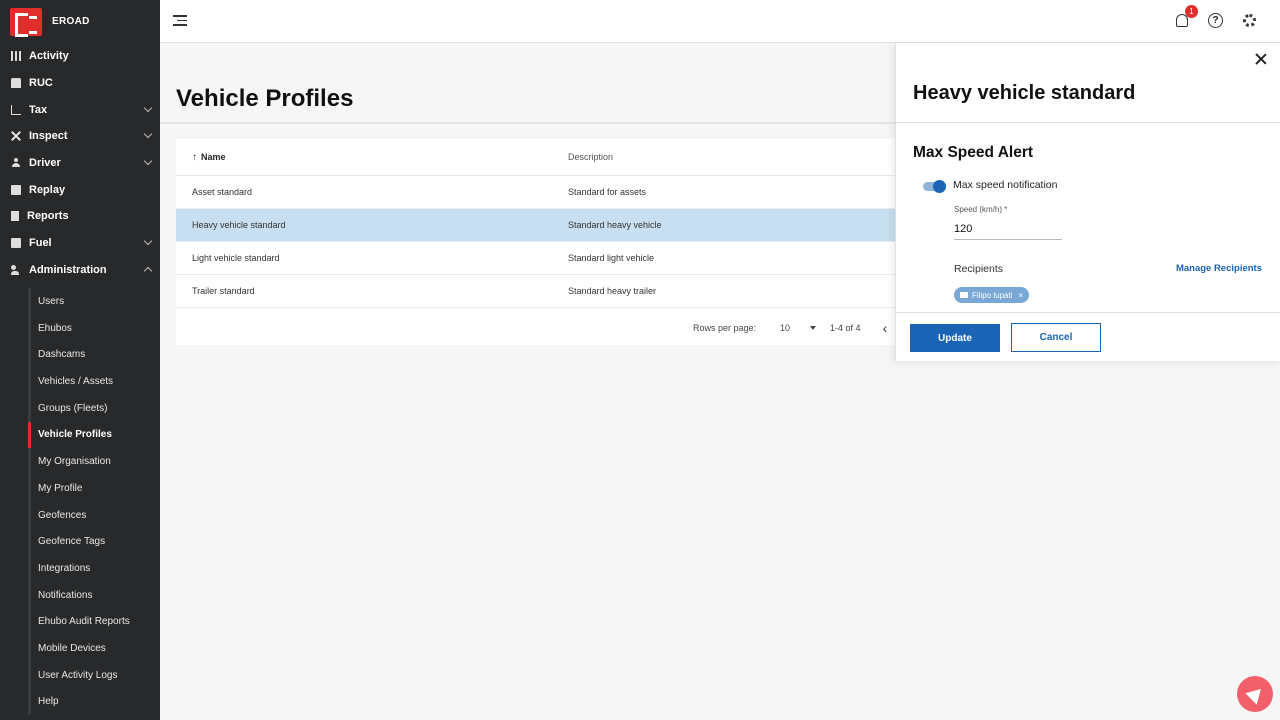 This screenshot has height=720, width=1280. What do you see at coordinates (80, 702) in the screenshot?
I see `sidebar-subitem-help: Help` at bounding box center [80, 702].